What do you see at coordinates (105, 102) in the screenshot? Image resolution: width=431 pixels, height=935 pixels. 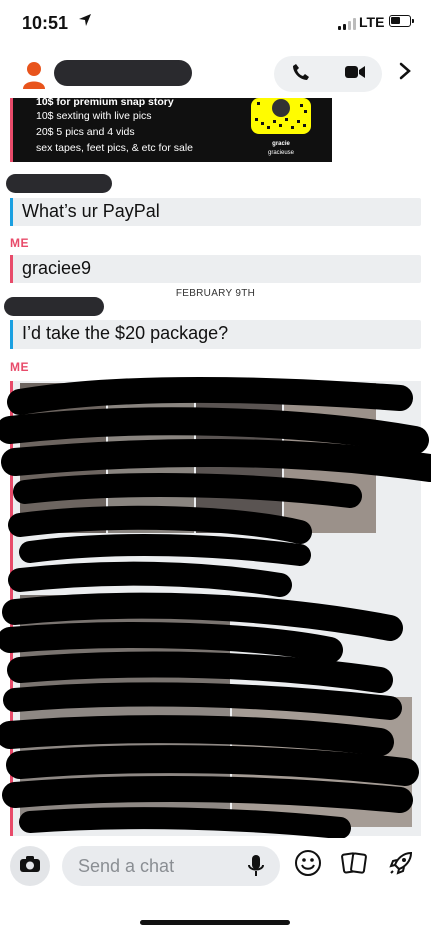 I see `card-line-1: 10$ for premium snap story` at bounding box center [105, 102].